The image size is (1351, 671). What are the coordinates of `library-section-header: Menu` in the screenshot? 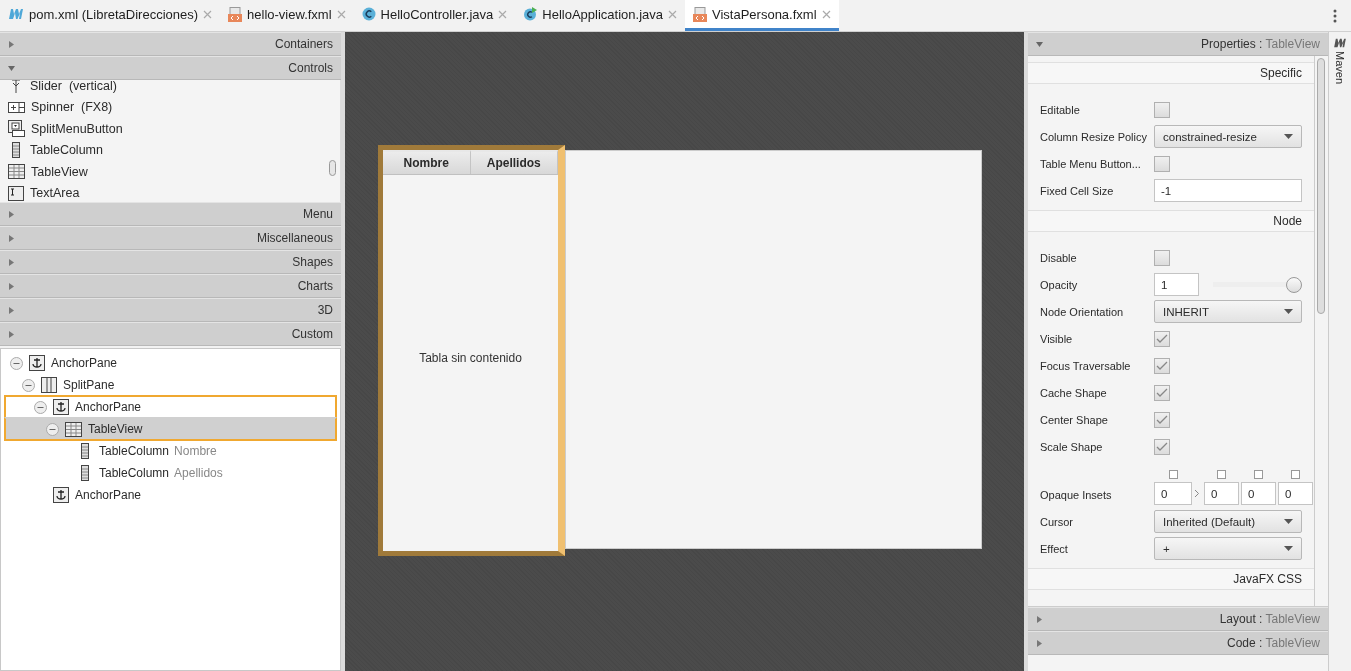 It's located at (170, 214).